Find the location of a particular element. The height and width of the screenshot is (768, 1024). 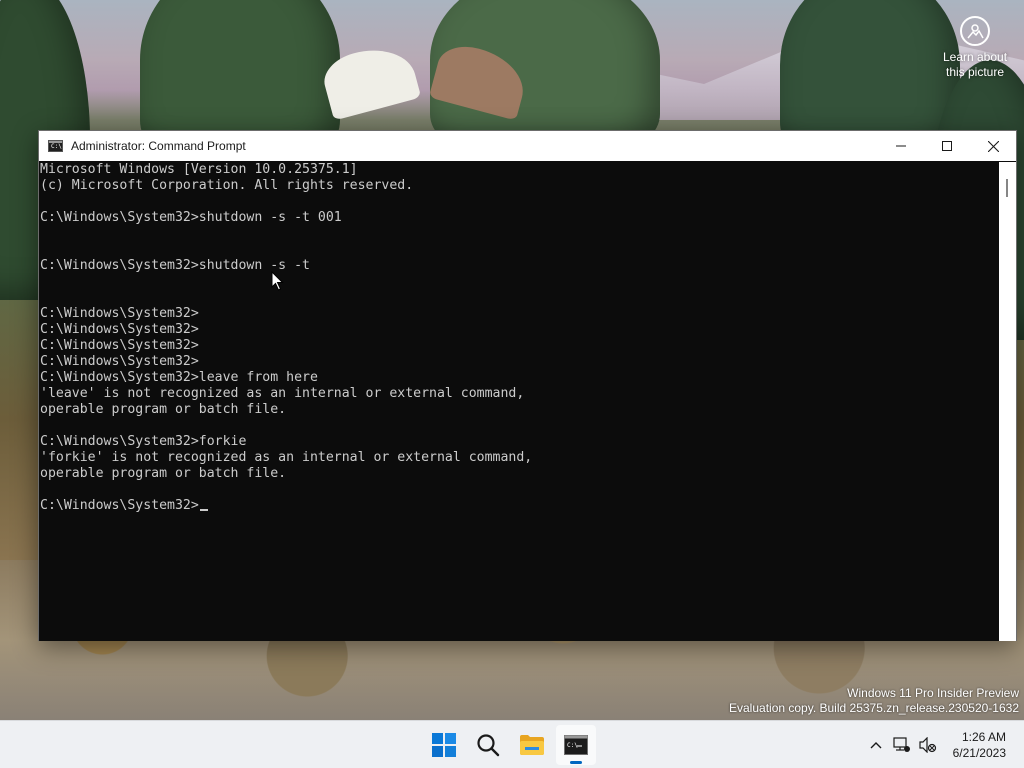

volume-muted-icon is located at coordinates (927, 745).